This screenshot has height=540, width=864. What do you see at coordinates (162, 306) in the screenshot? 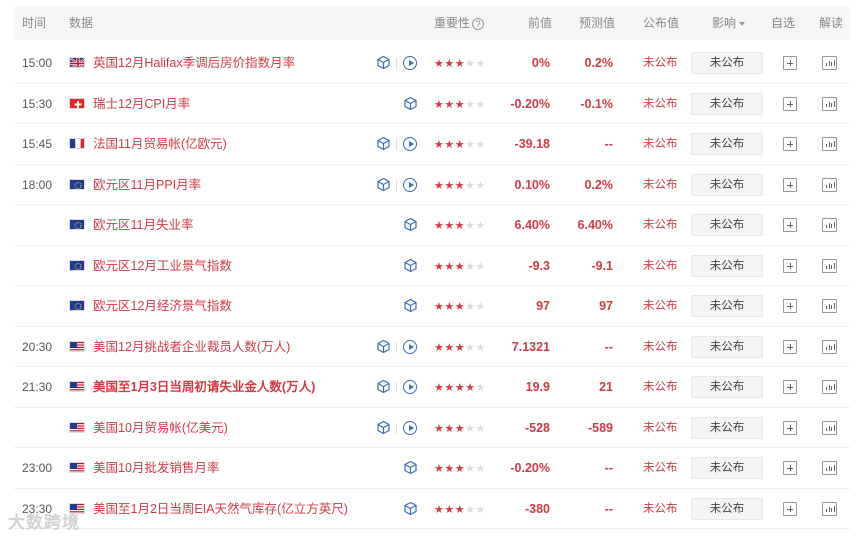
I see `event-name-link: 欧元区12月经济景气指数` at bounding box center [162, 306].